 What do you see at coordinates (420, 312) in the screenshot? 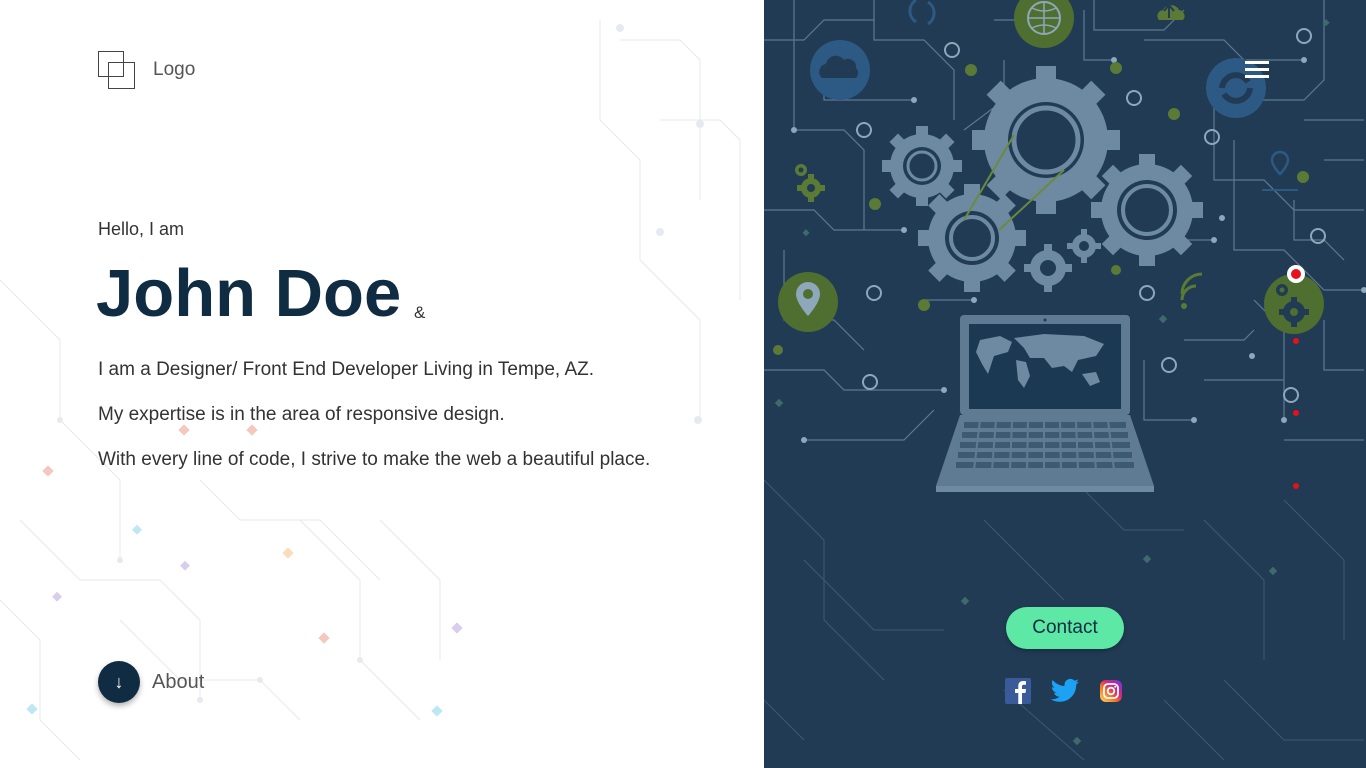
I see `ampersand-text: &` at bounding box center [420, 312].